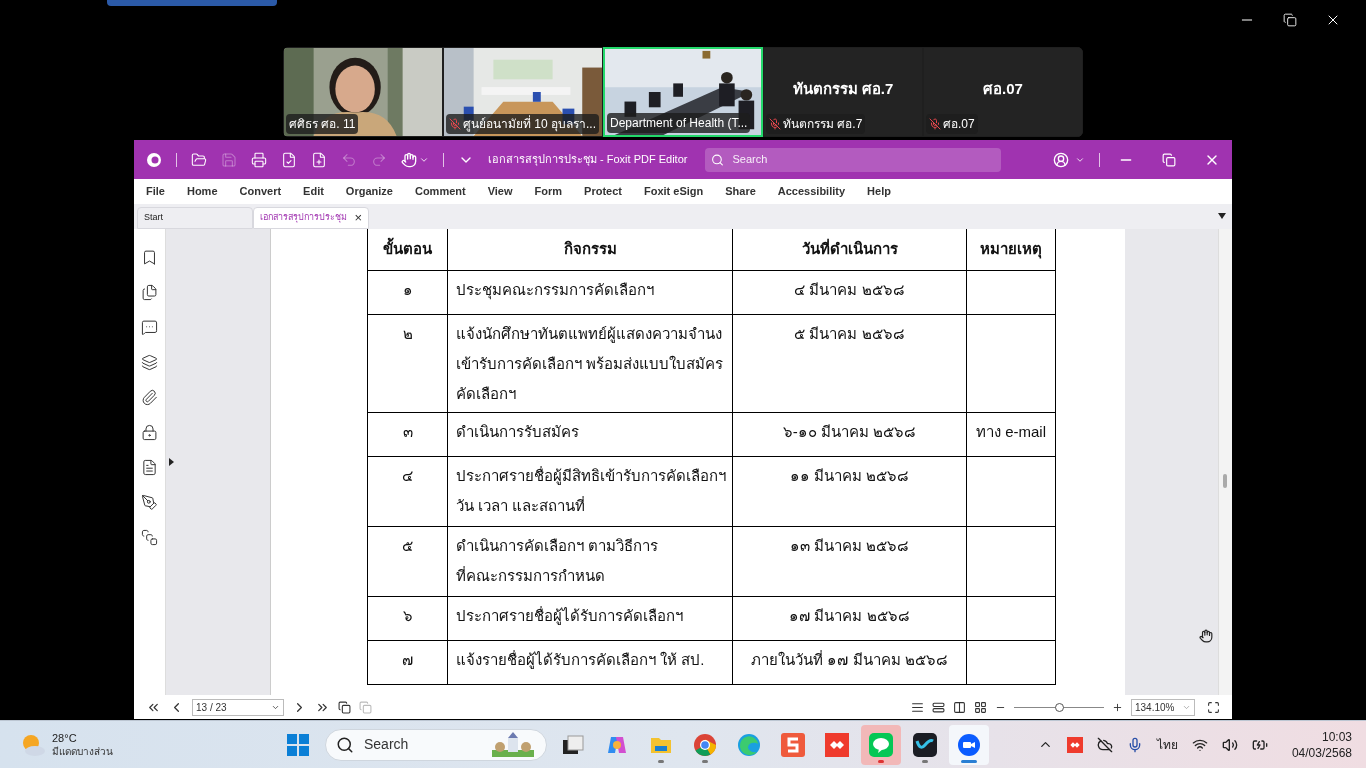 This screenshot has width=1366, height=768. Describe the element at coordinates (705, 744) in the screenshot. I see `chrome-icon` at that location.